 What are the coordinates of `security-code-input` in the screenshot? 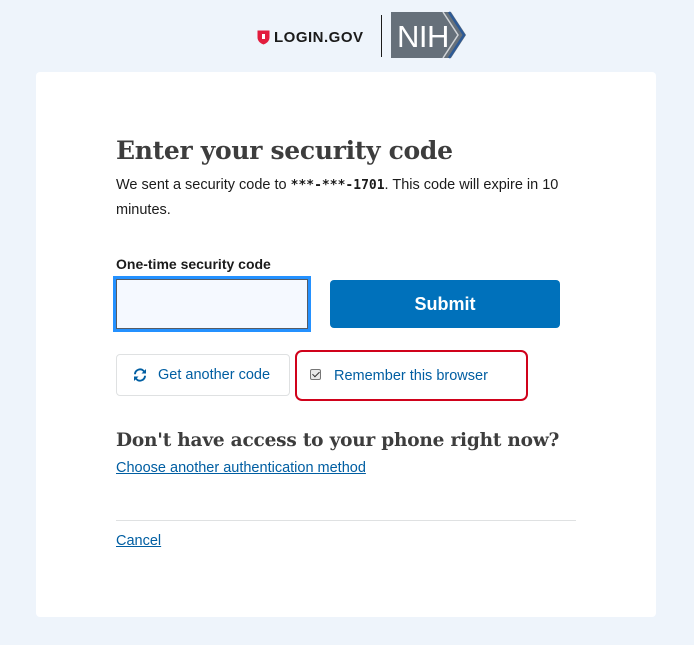 It's located at (212, 304).